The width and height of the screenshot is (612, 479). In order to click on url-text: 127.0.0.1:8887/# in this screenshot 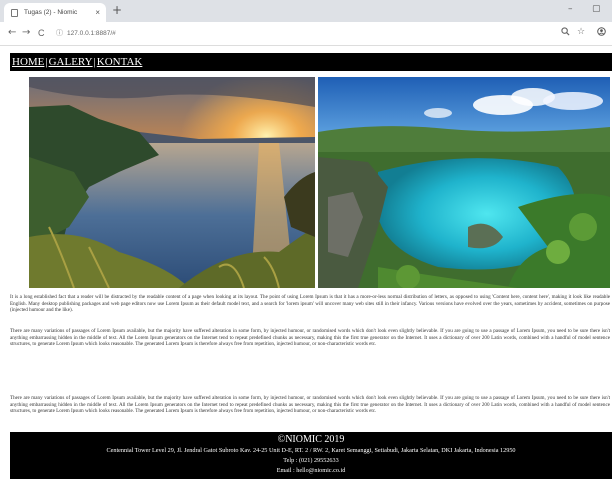, I will do `click(91, 33)`.